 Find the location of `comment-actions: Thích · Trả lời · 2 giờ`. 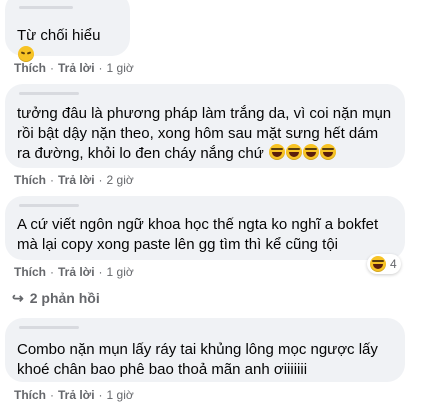

comment-actions: Thích · Trả lời · 2 giờ is located at coordinates (74, 180).